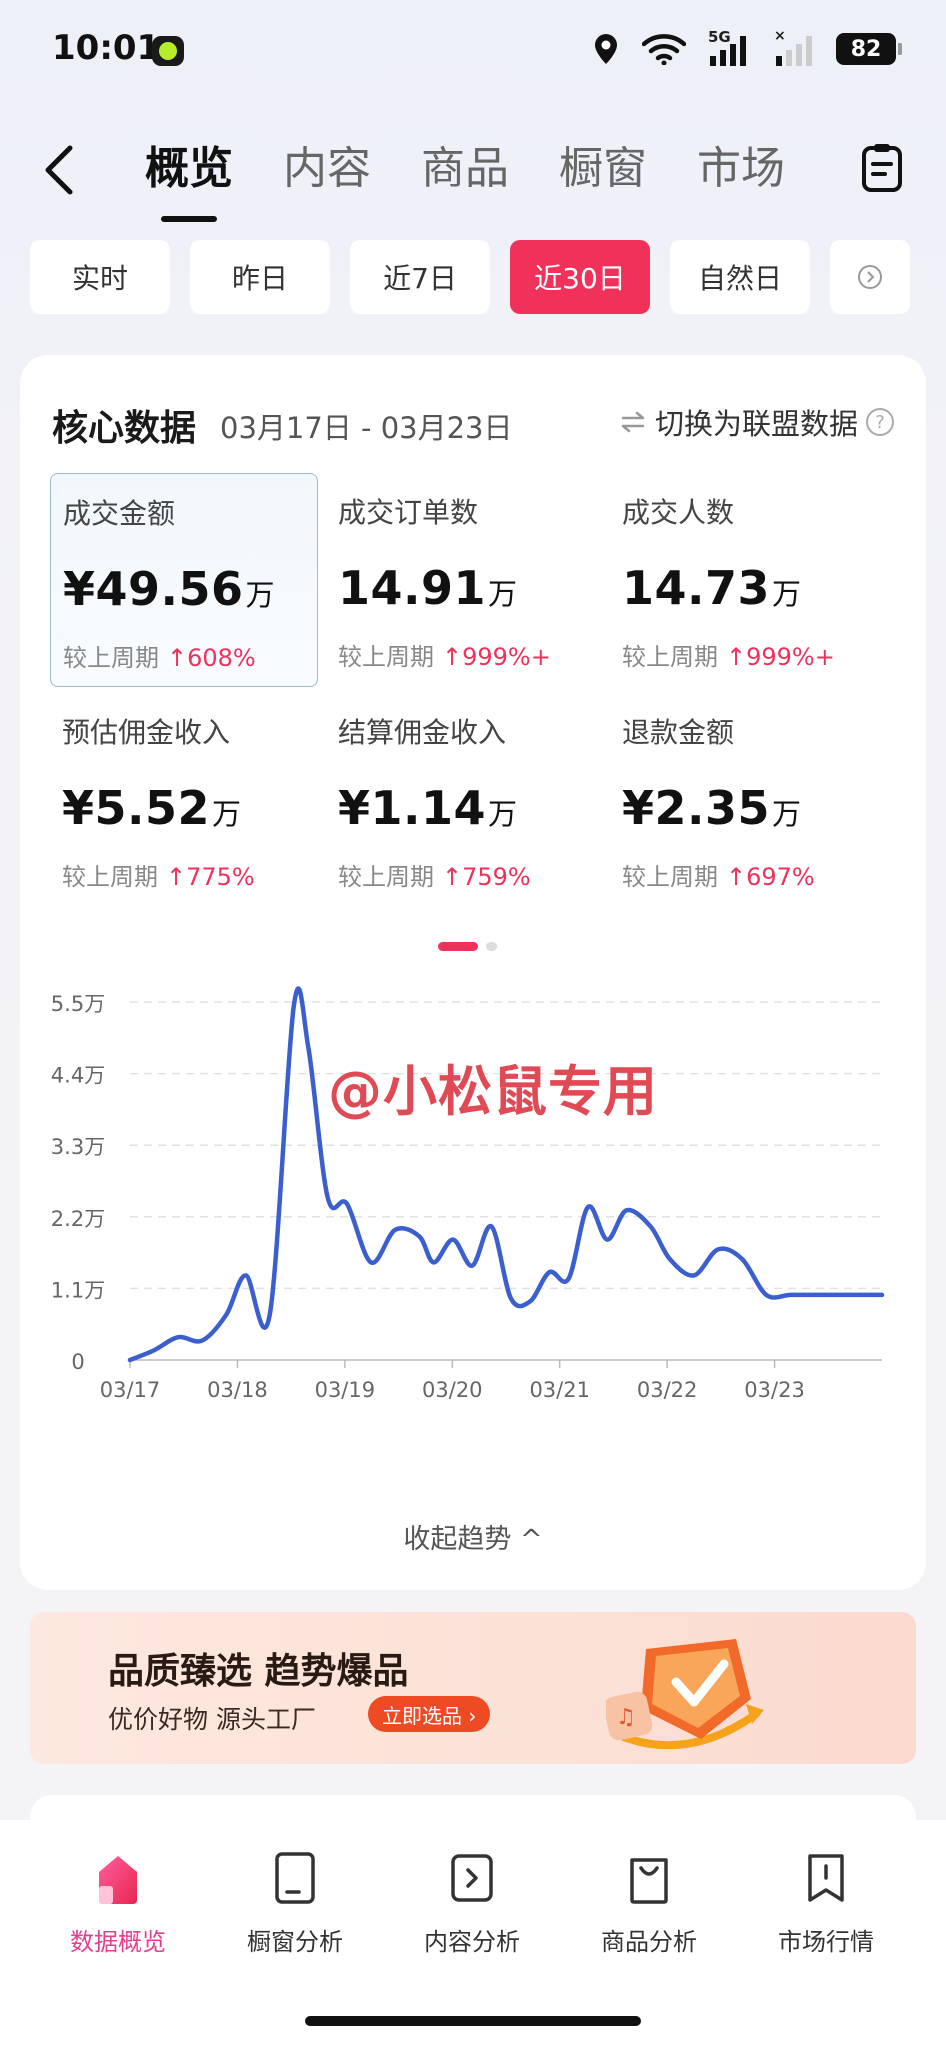 This screenshot has width=946, height=2048. Describe the element at coordinates (506, 1174) in the screenshot. I see `series-line` at that location.